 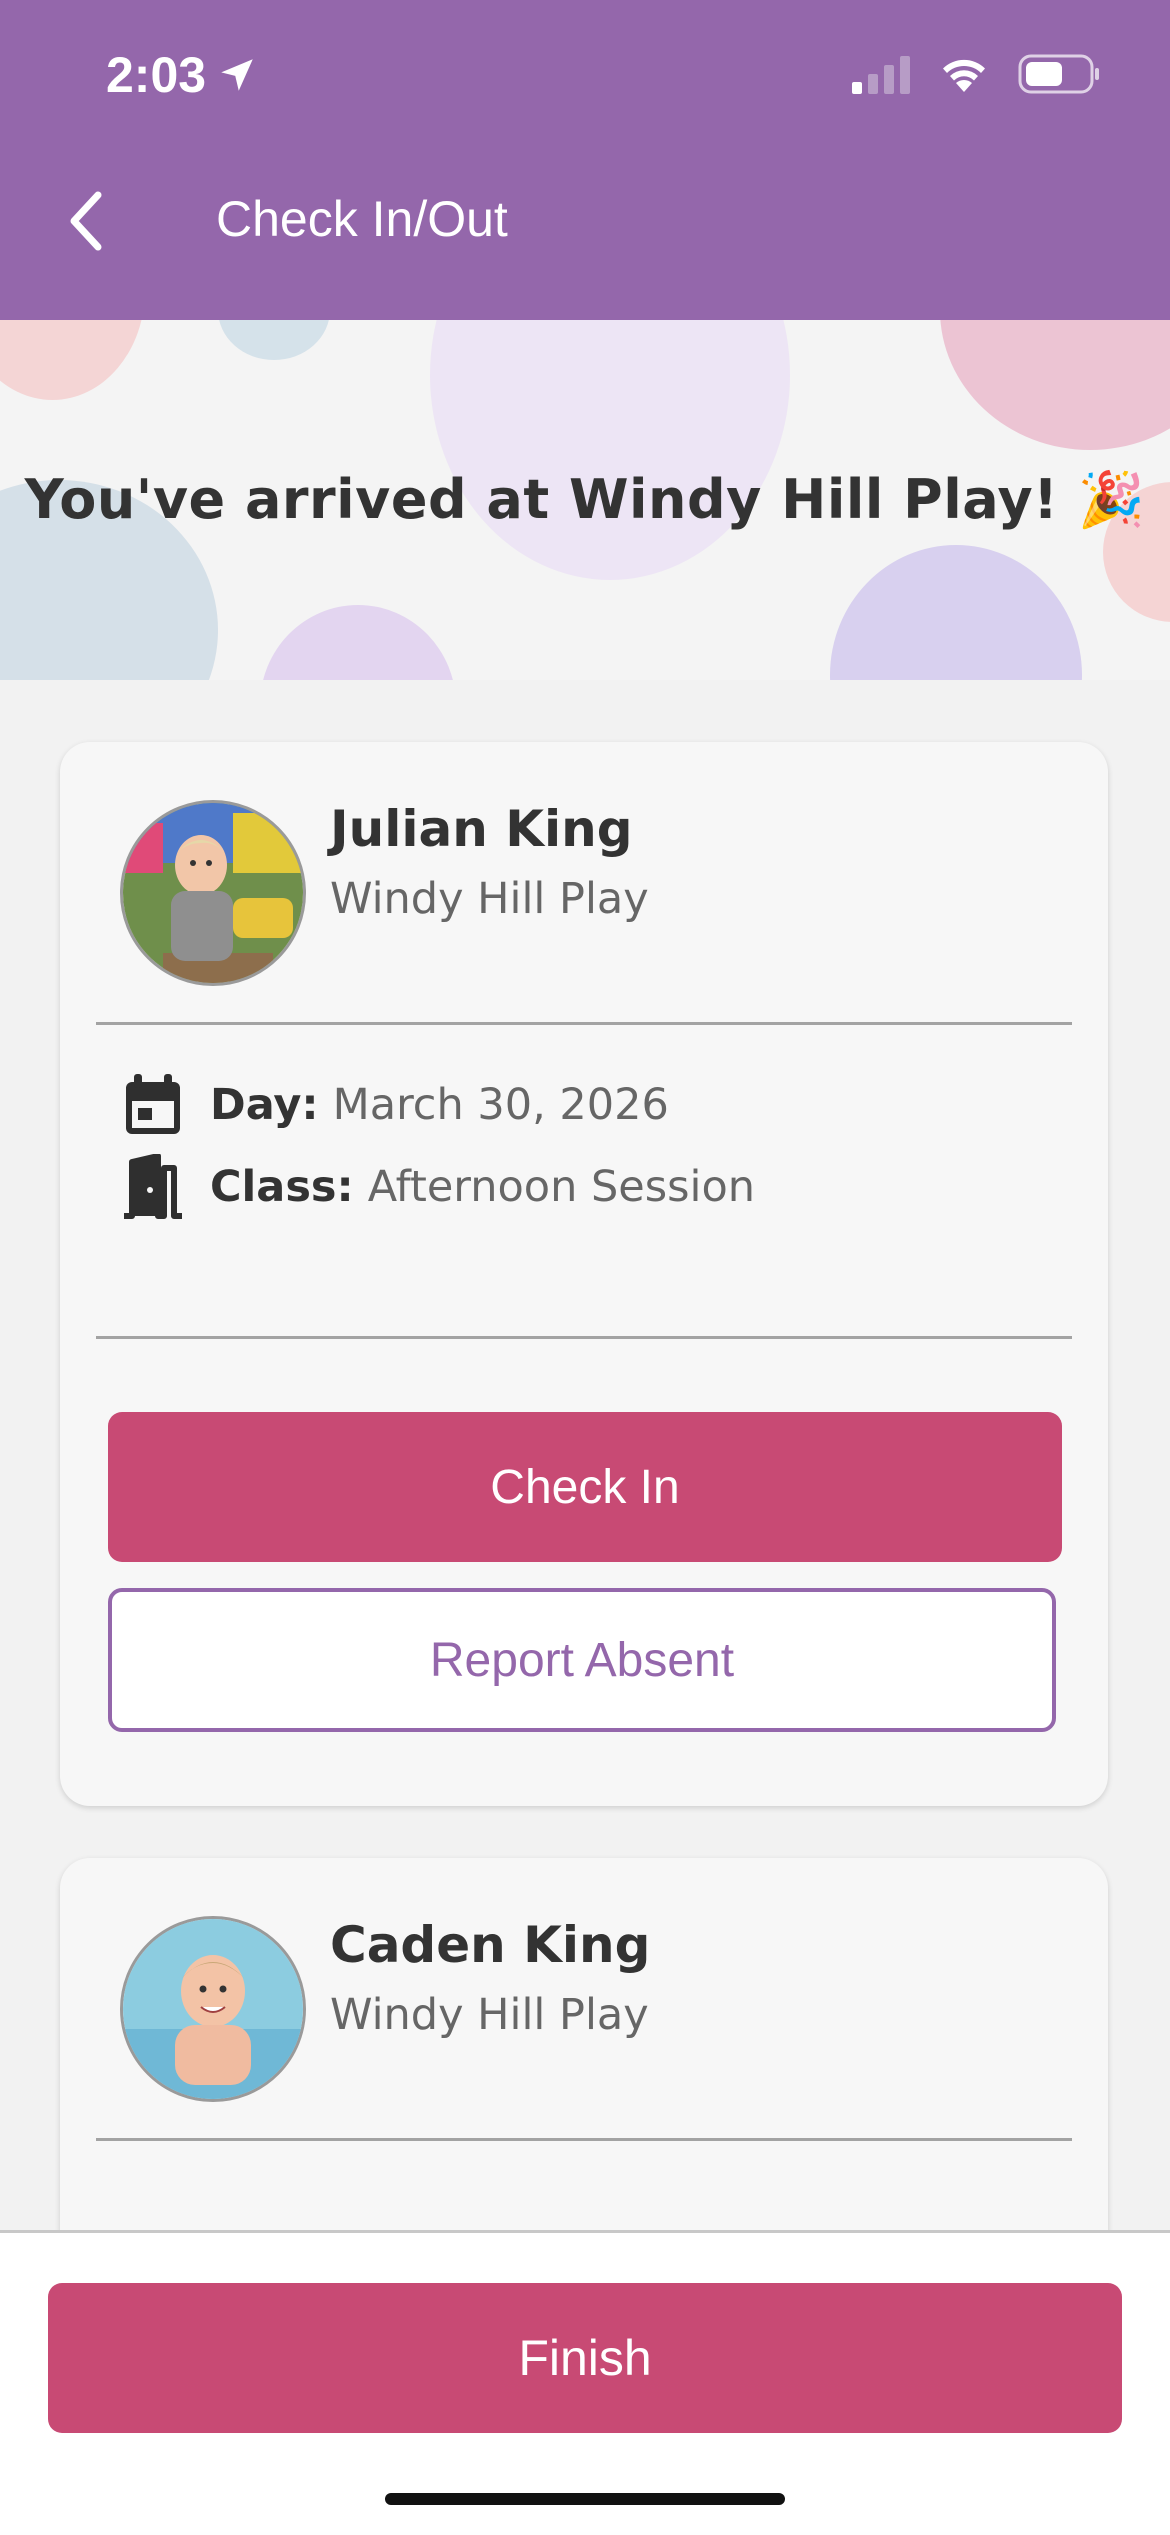 I want to click on bottom-action-bar: Finish, so click(x=585, y=2382).